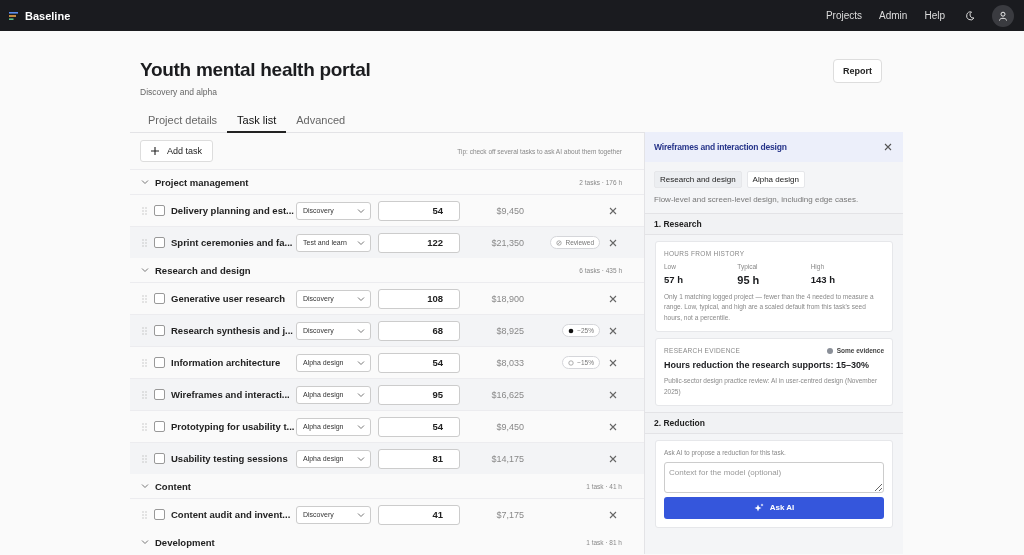 The width and height of the screenshot is (1024, 555). Describe the element at coordinates (823, 279) in the screenshot. I see `stat-value: 143 h` at that location.